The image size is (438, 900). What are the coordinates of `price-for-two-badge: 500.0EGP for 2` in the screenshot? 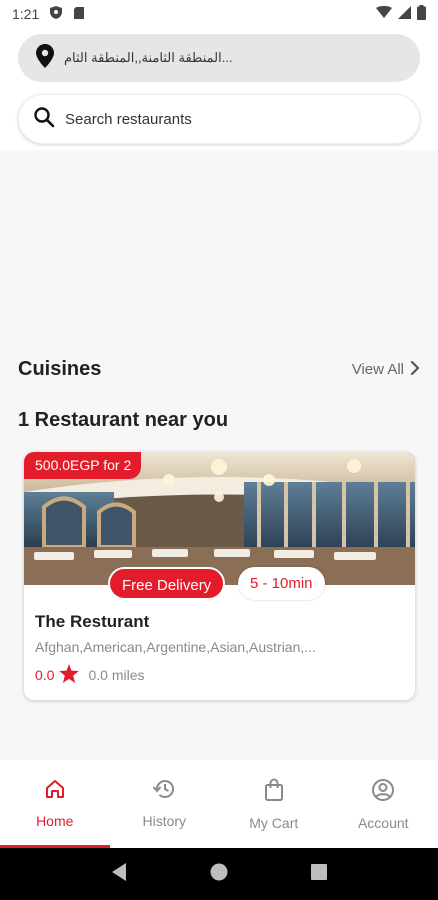 It's located at (83, 465).